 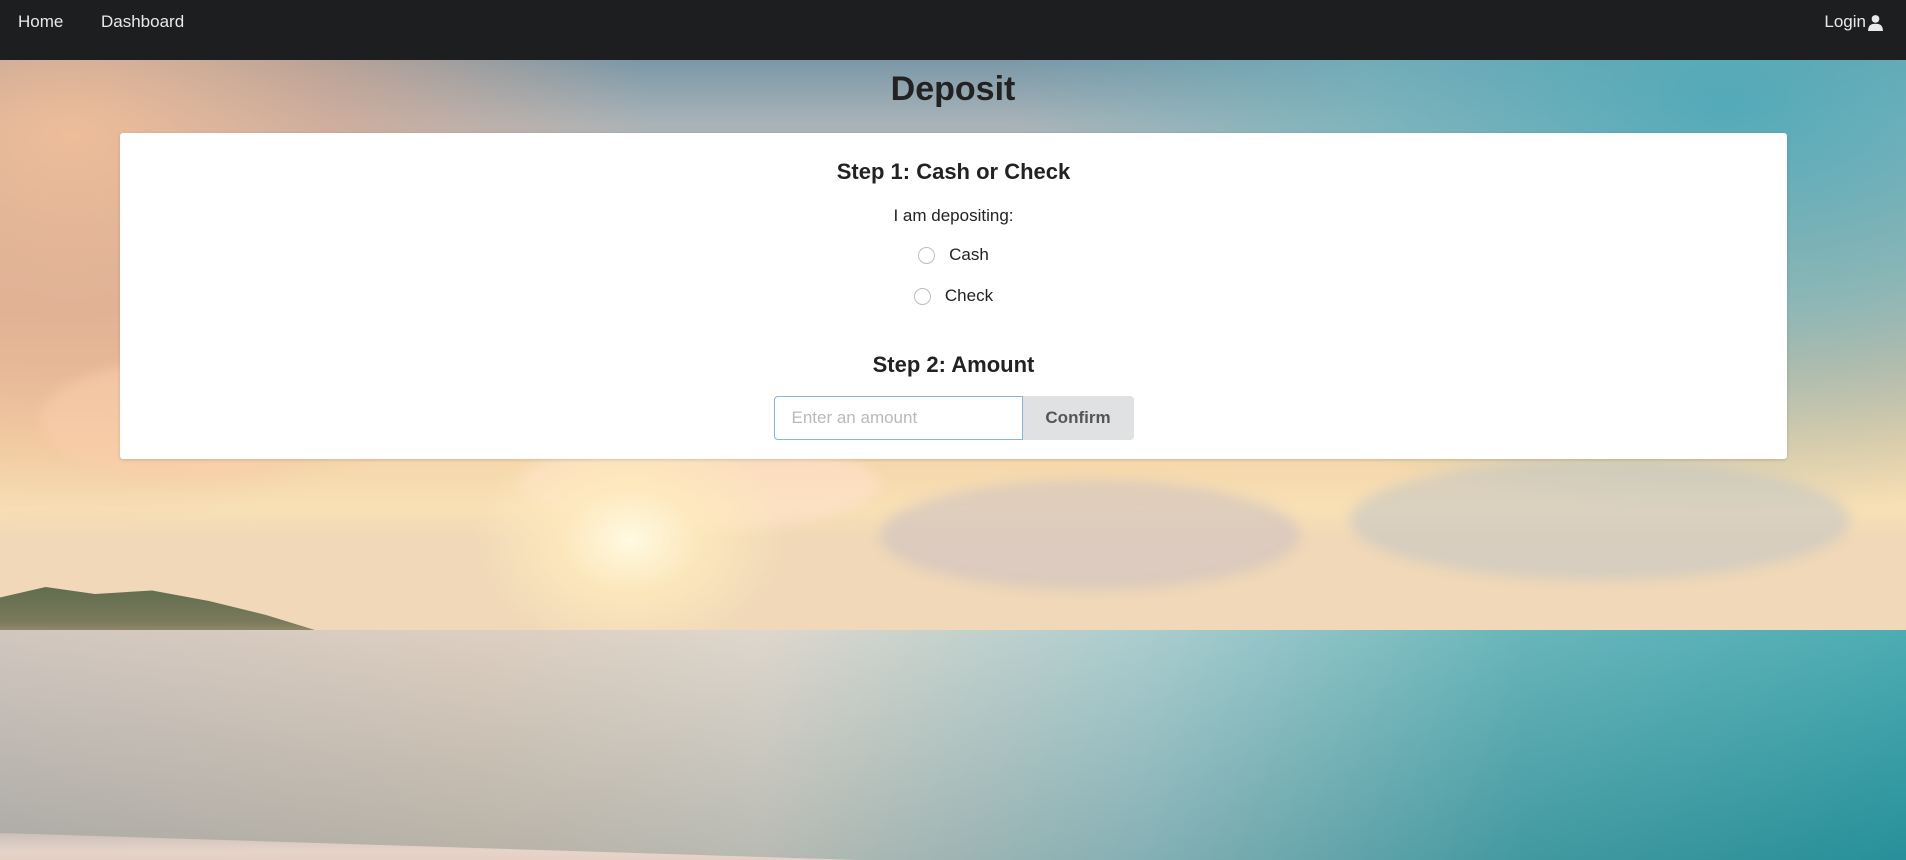 What do you see at coordinates (953, 89) in the screenshot?
I see `page-title: Deposit` at bounding box center [953, 89].